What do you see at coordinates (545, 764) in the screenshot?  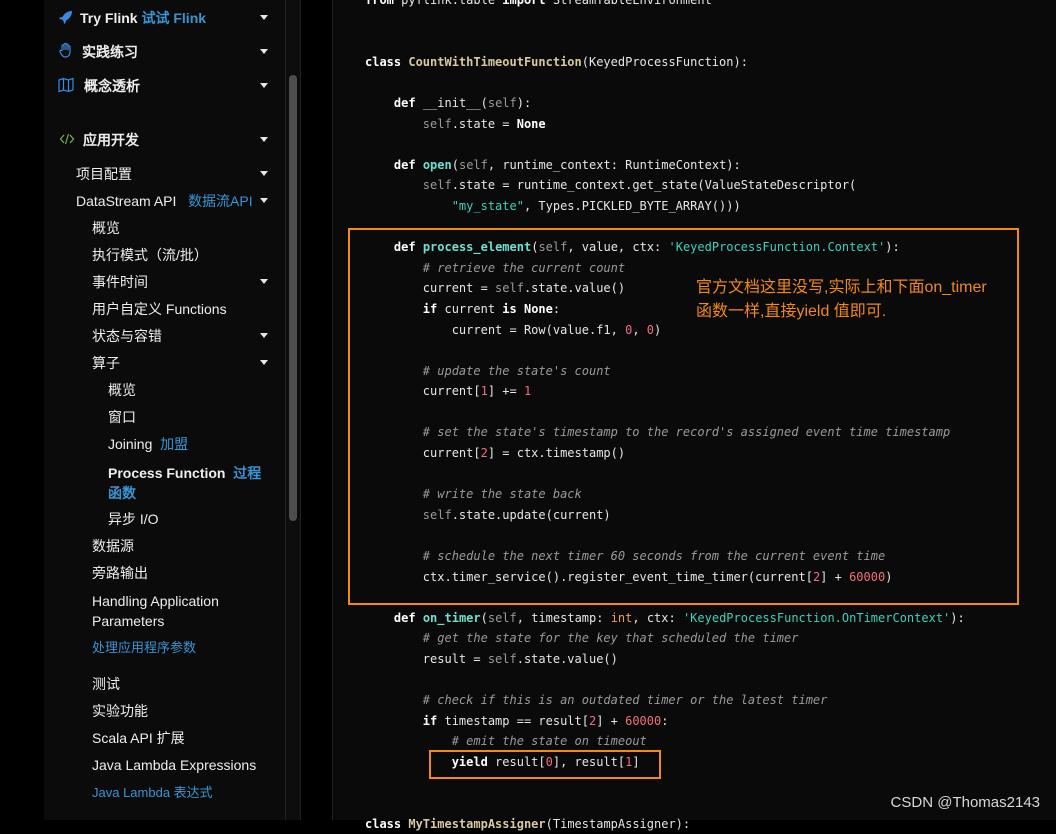 I see `highlight-box-yield` at bounding box center [545, 764].